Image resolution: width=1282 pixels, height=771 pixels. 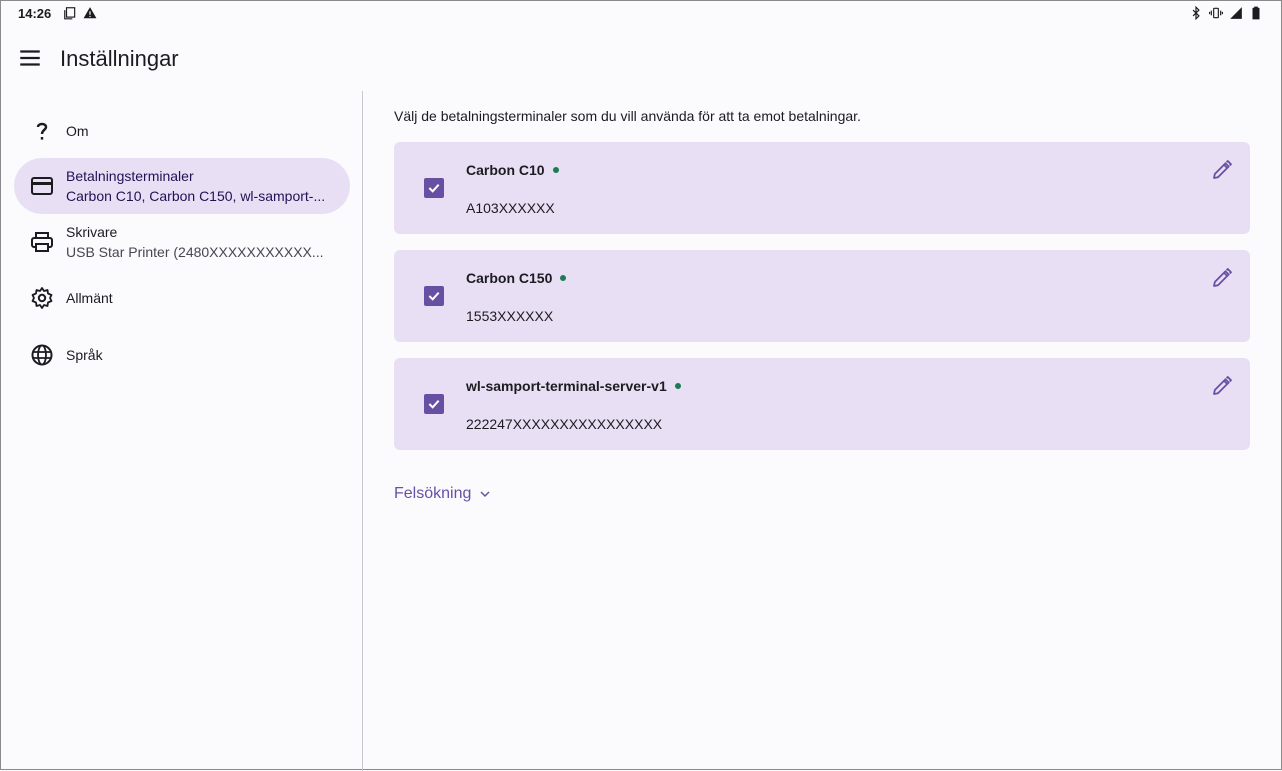 I want to click on terminal-name-row: Carbon C10, so click(x=512, y=170).